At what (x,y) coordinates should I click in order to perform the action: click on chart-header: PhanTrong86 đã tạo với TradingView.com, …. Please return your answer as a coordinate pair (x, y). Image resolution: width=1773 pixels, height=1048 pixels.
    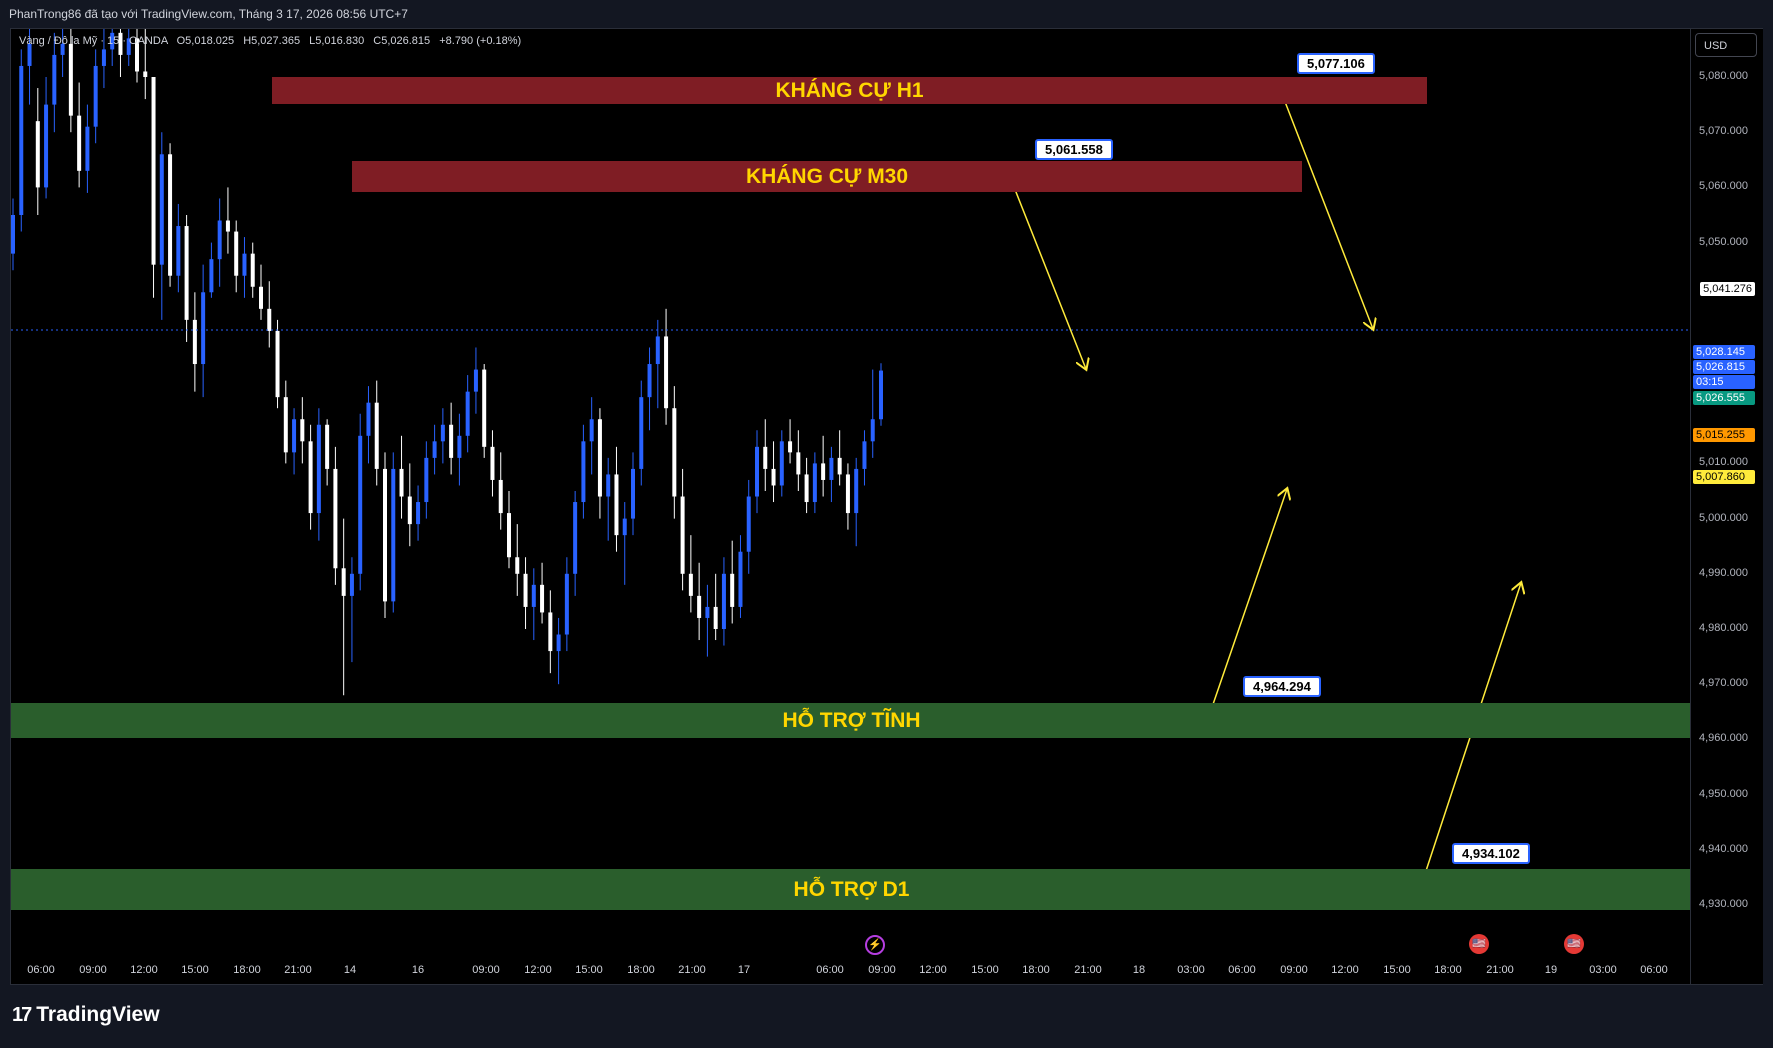
    Looking at the image, I should click on (886, 14).